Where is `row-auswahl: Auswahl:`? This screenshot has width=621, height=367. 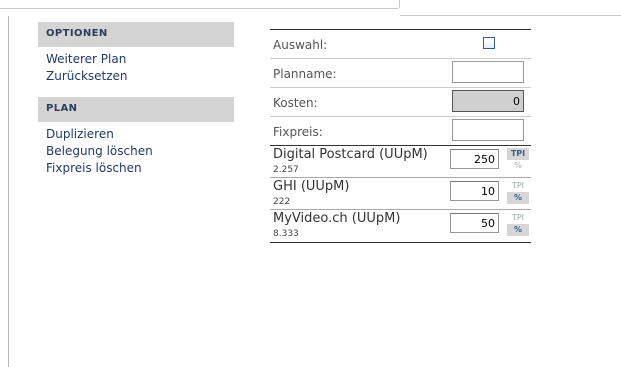 row-auswahl: Auswahl: is located at coordinates (400, 44).